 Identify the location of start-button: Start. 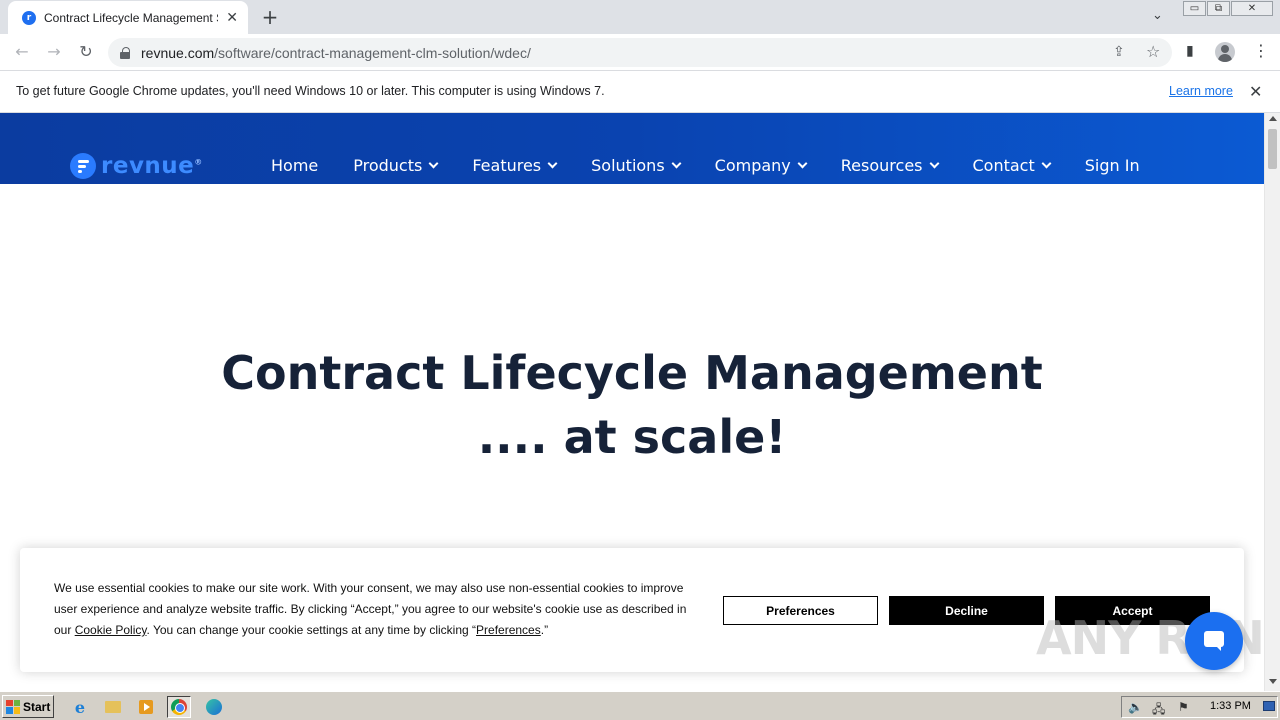
(28, 706).